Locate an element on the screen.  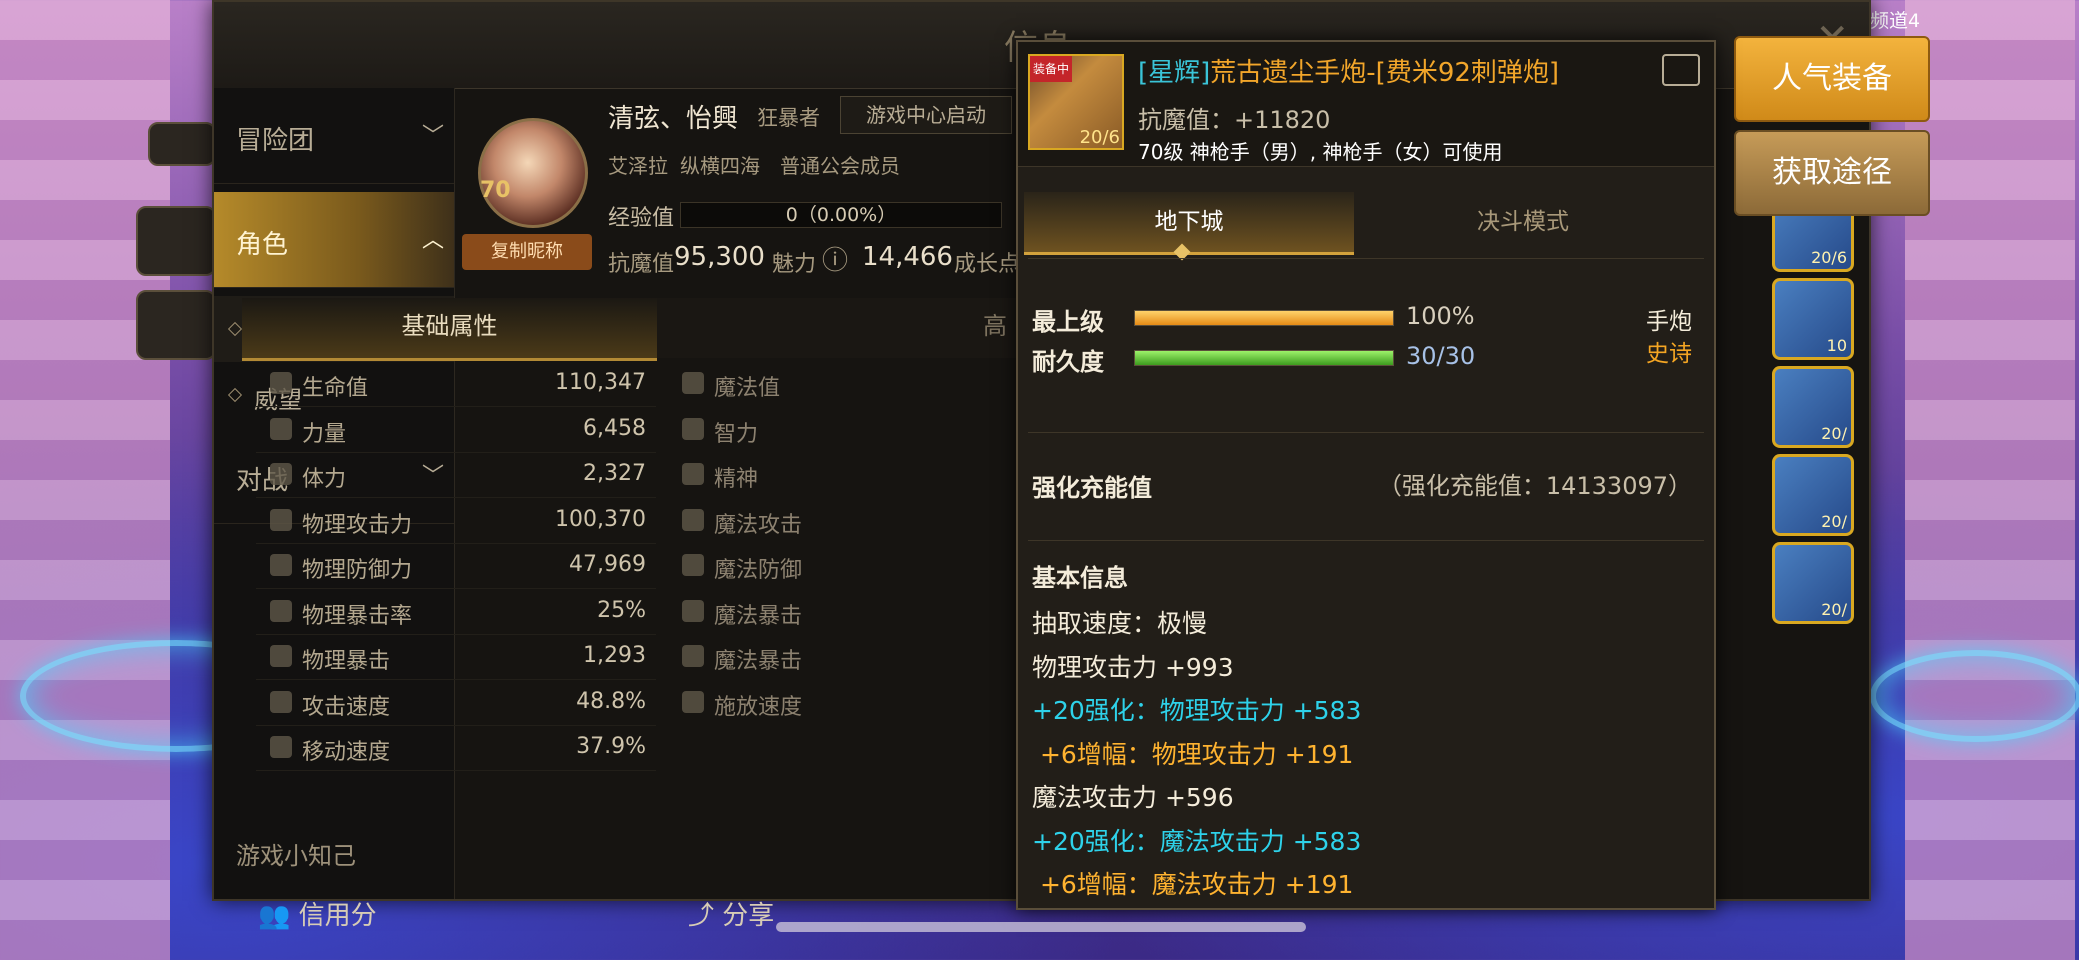
attribute-row: 物理防御力 47,969 is located at coordinates (456, 566).